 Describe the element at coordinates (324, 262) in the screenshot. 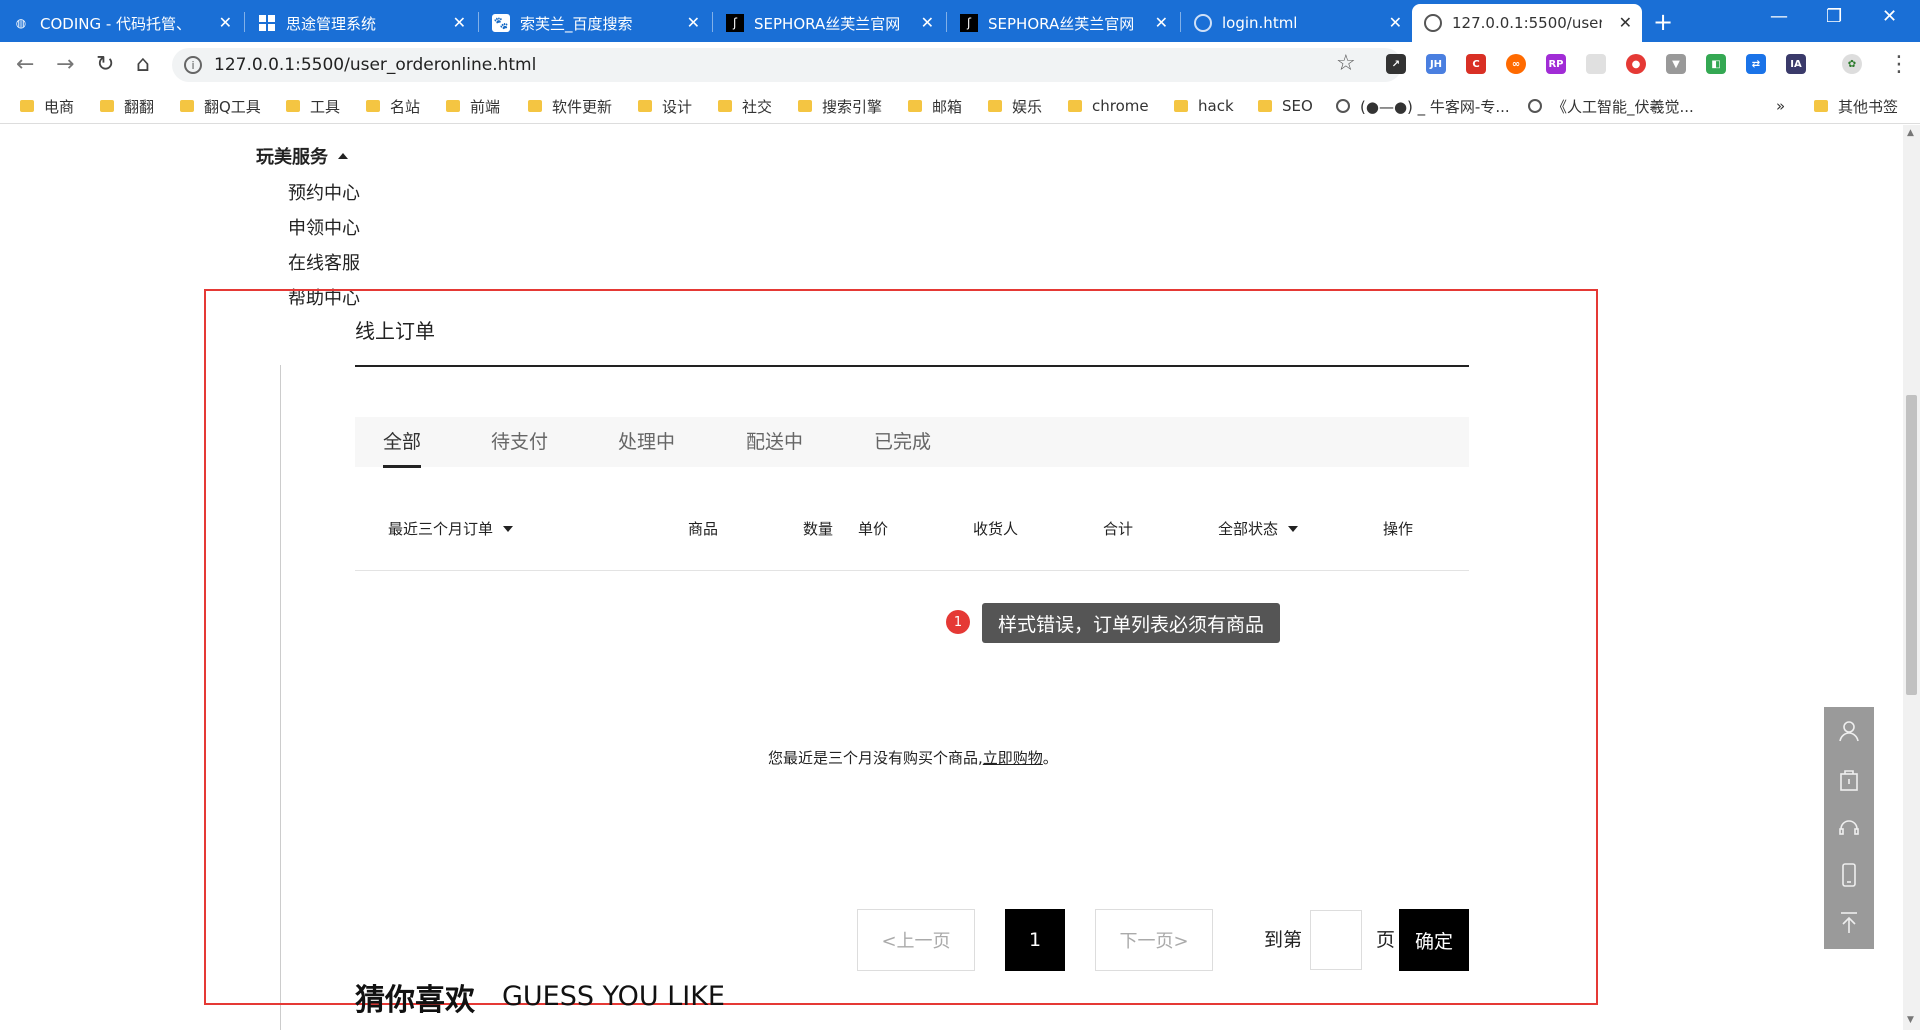

I see `sidebar-item-service: 在线客服` at that location.